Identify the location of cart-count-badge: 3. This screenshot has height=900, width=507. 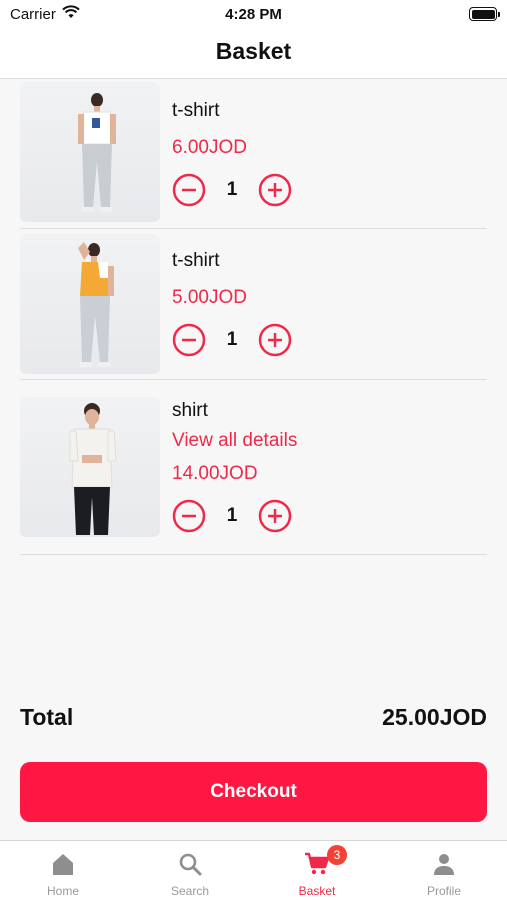
(337, 855).